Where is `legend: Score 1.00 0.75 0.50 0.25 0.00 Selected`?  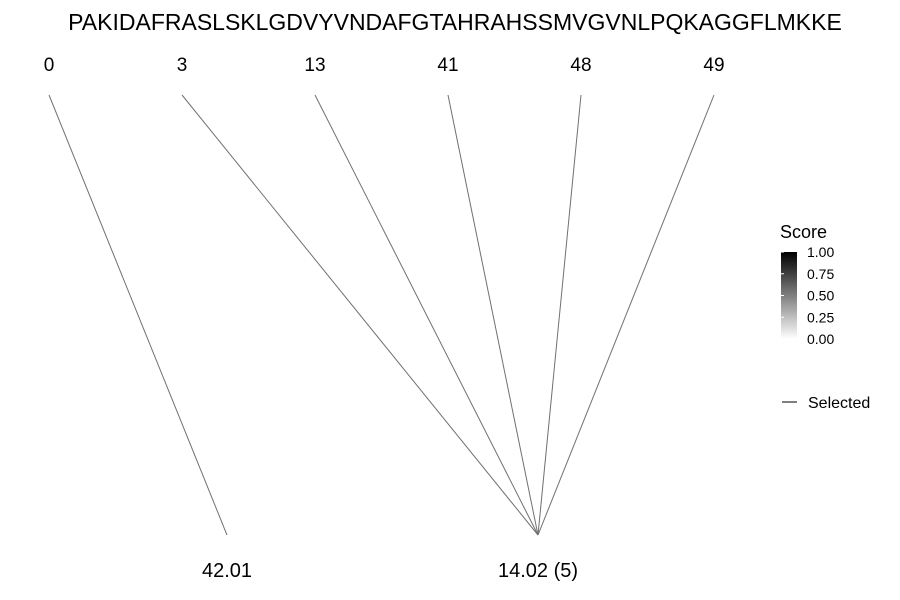
legend: Score 1.00 0.75 0.50 0.25 0.00 Selected is located at coordinates (825, 317).